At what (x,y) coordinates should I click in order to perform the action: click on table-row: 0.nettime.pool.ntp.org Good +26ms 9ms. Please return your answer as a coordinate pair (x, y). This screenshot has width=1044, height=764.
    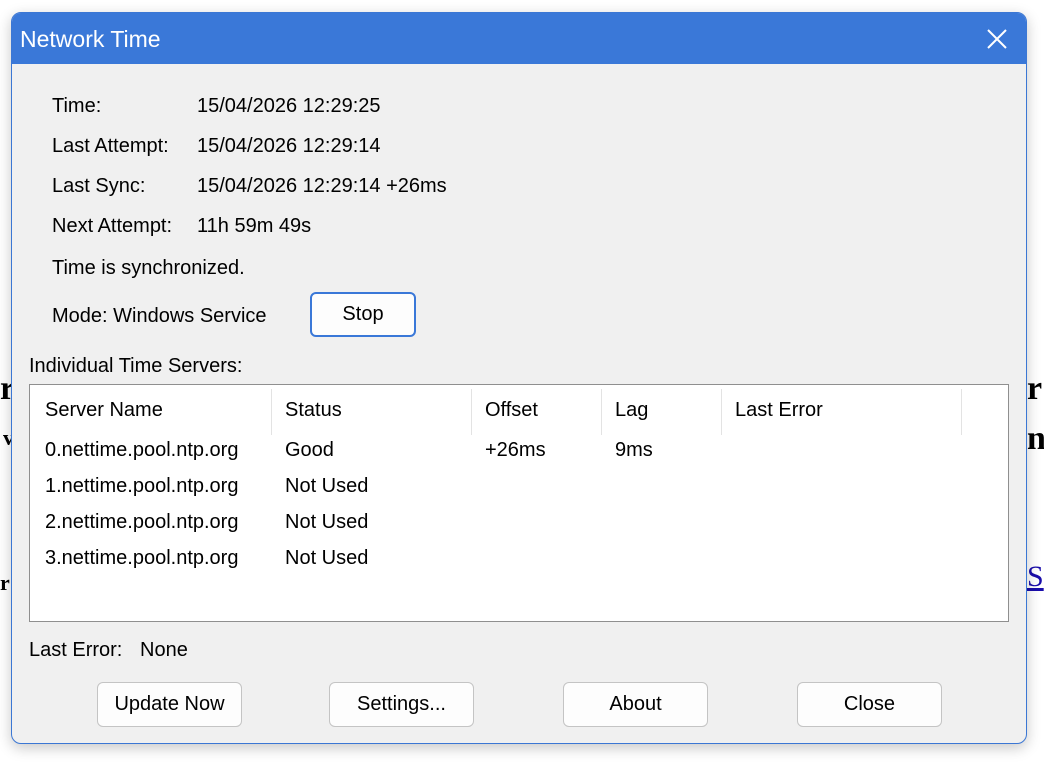
    Looking at the image, I should click on (519, 457).